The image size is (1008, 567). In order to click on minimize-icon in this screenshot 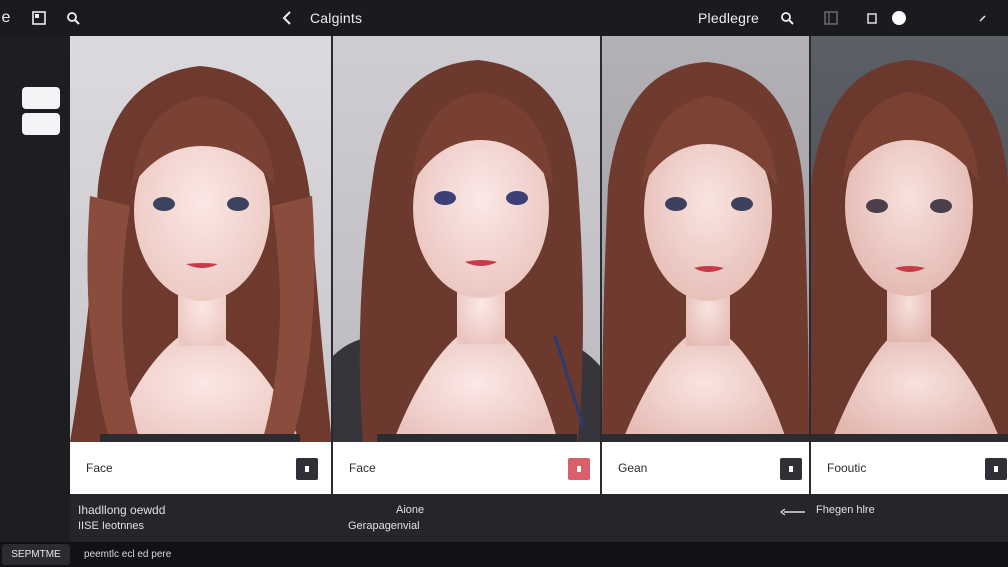, I will do `click(983, 18)`.